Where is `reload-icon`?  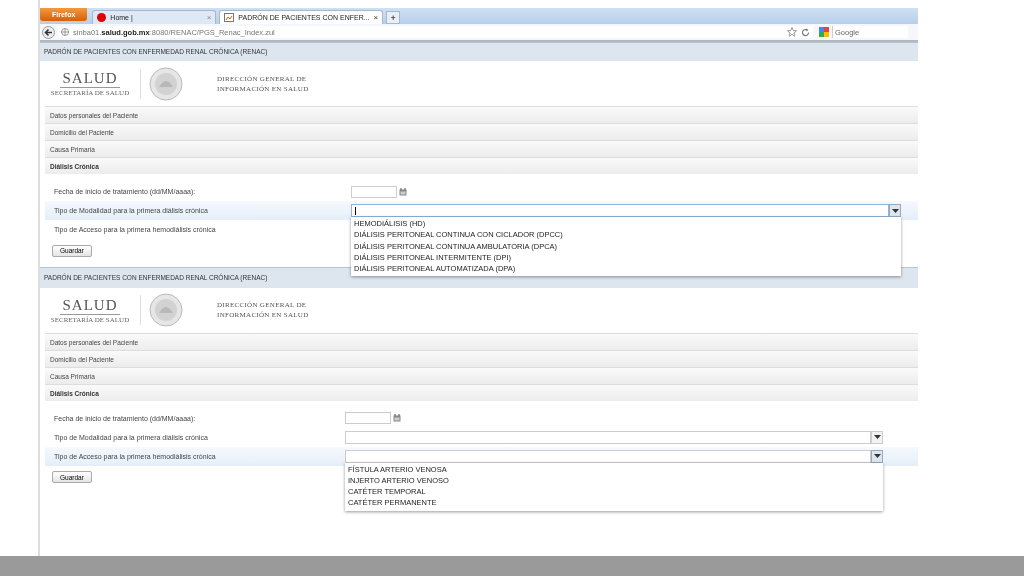
reload-icon is located at coordinates (805, 32).